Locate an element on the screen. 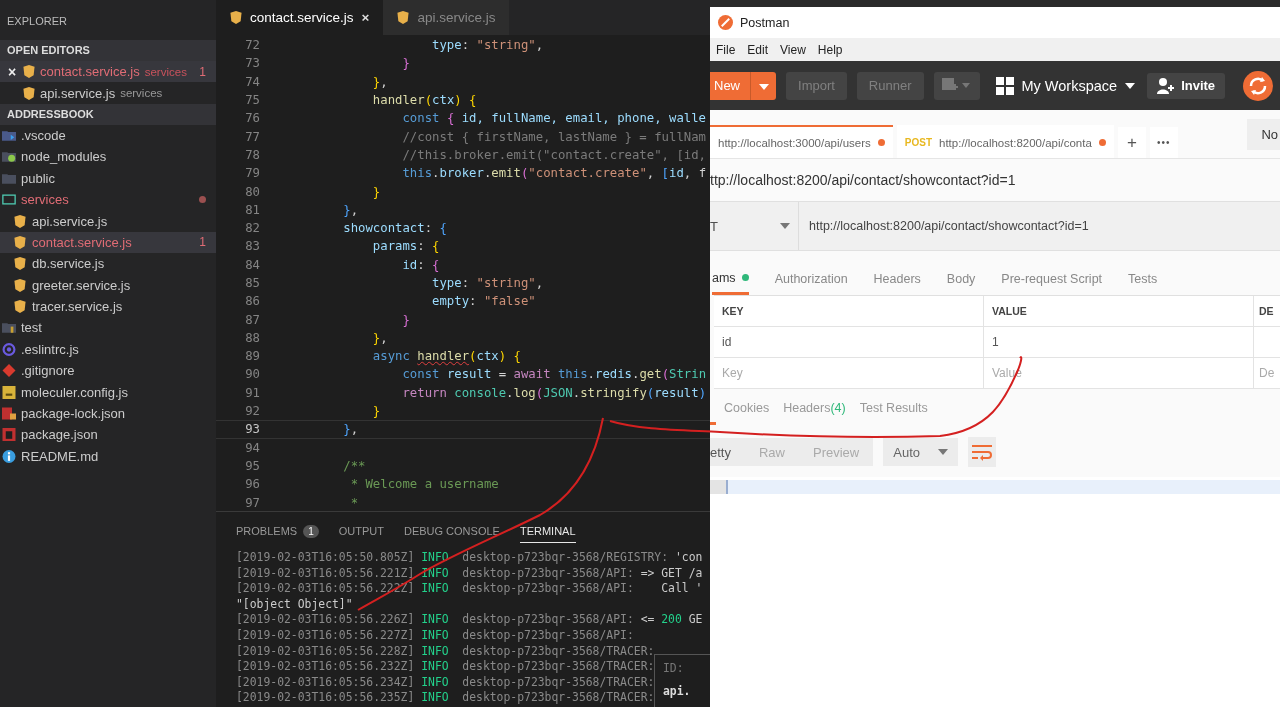 The width and height of the screenshot is (1280, 707). column-header: DE is located at coordinates (1267, 311).